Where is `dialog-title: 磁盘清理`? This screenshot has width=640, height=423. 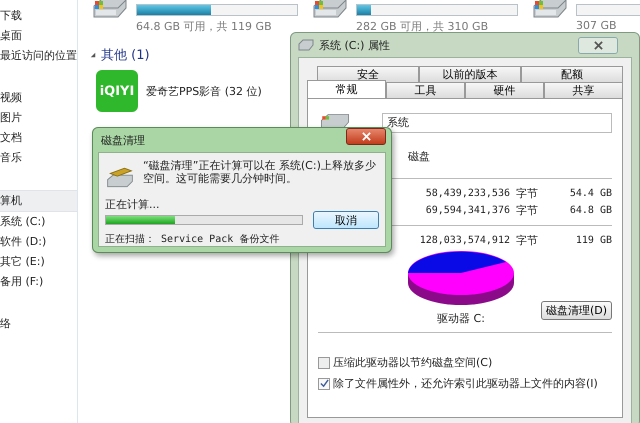
dialog-title: 磁盘清理 is located at coordinates (123, 140).